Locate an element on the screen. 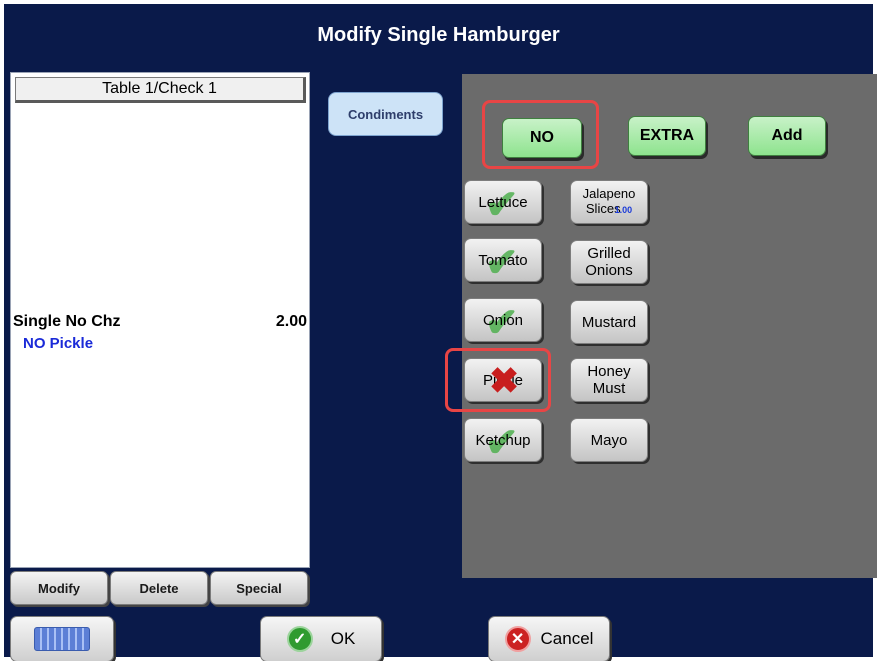 The width and height of the screenshot is (877, 661). condiment-label: Tomato is located at coordinates (503, 260).